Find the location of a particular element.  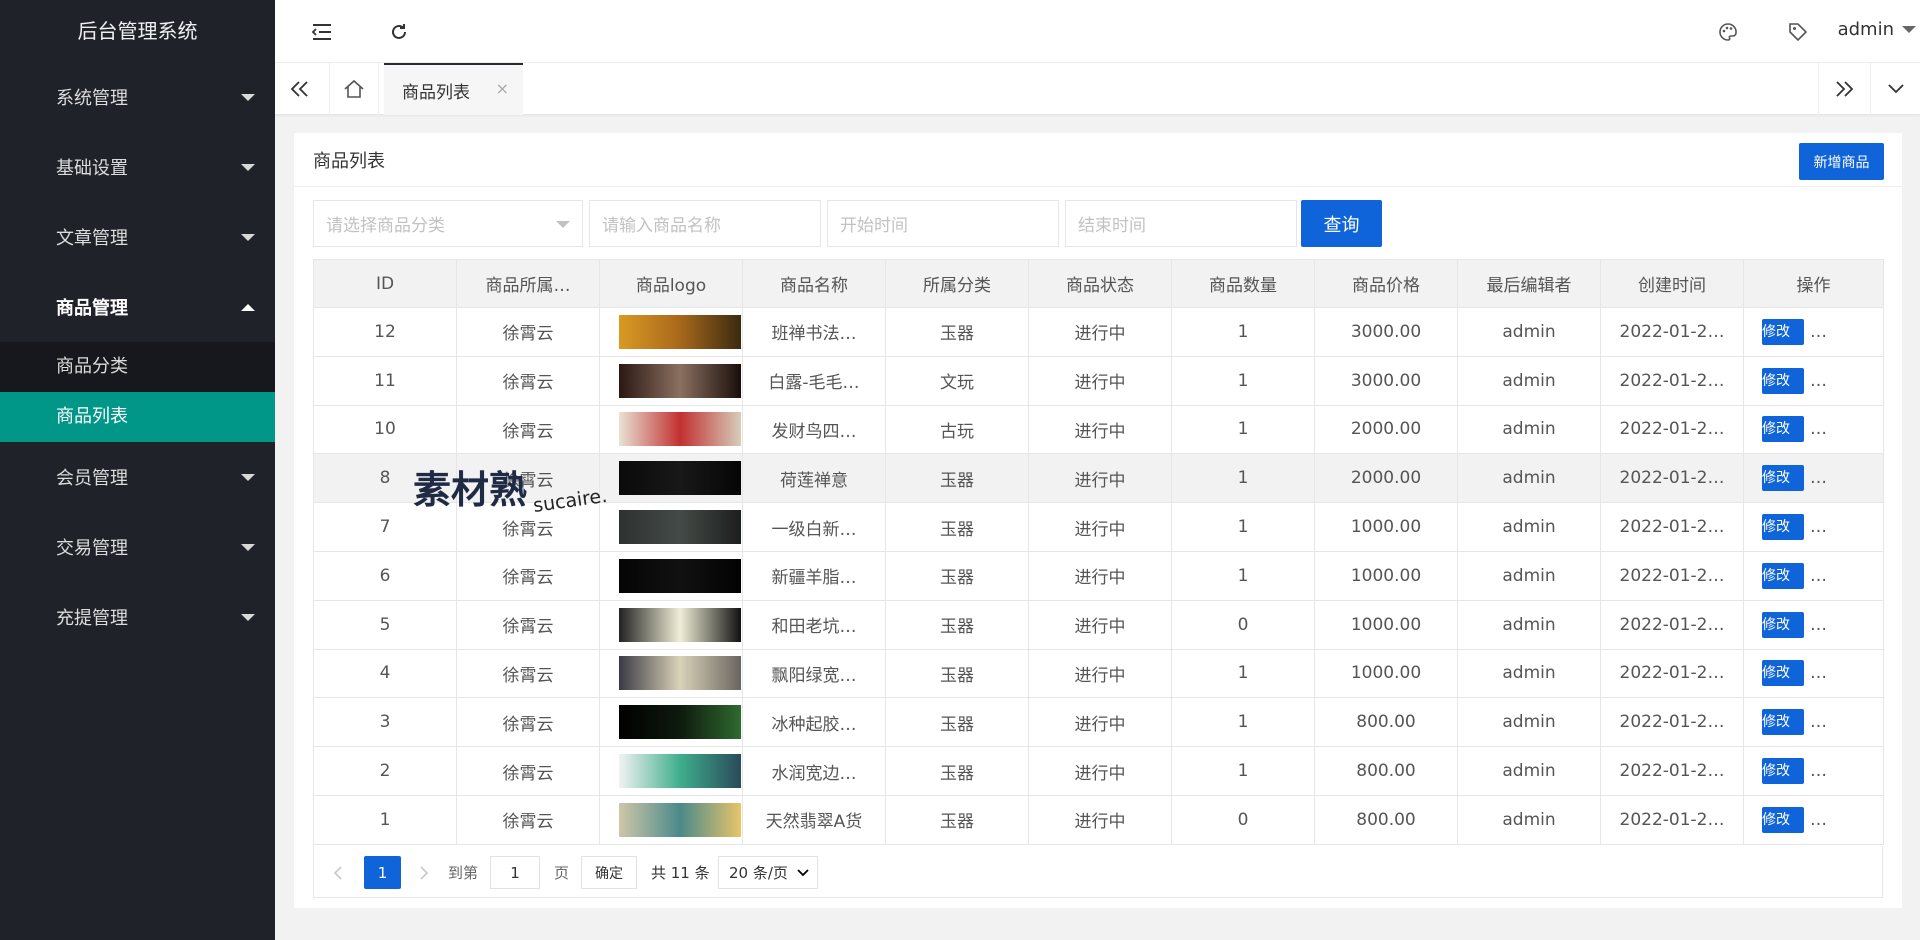

goto-page-input: 1 is located at coordinates (515, 872).